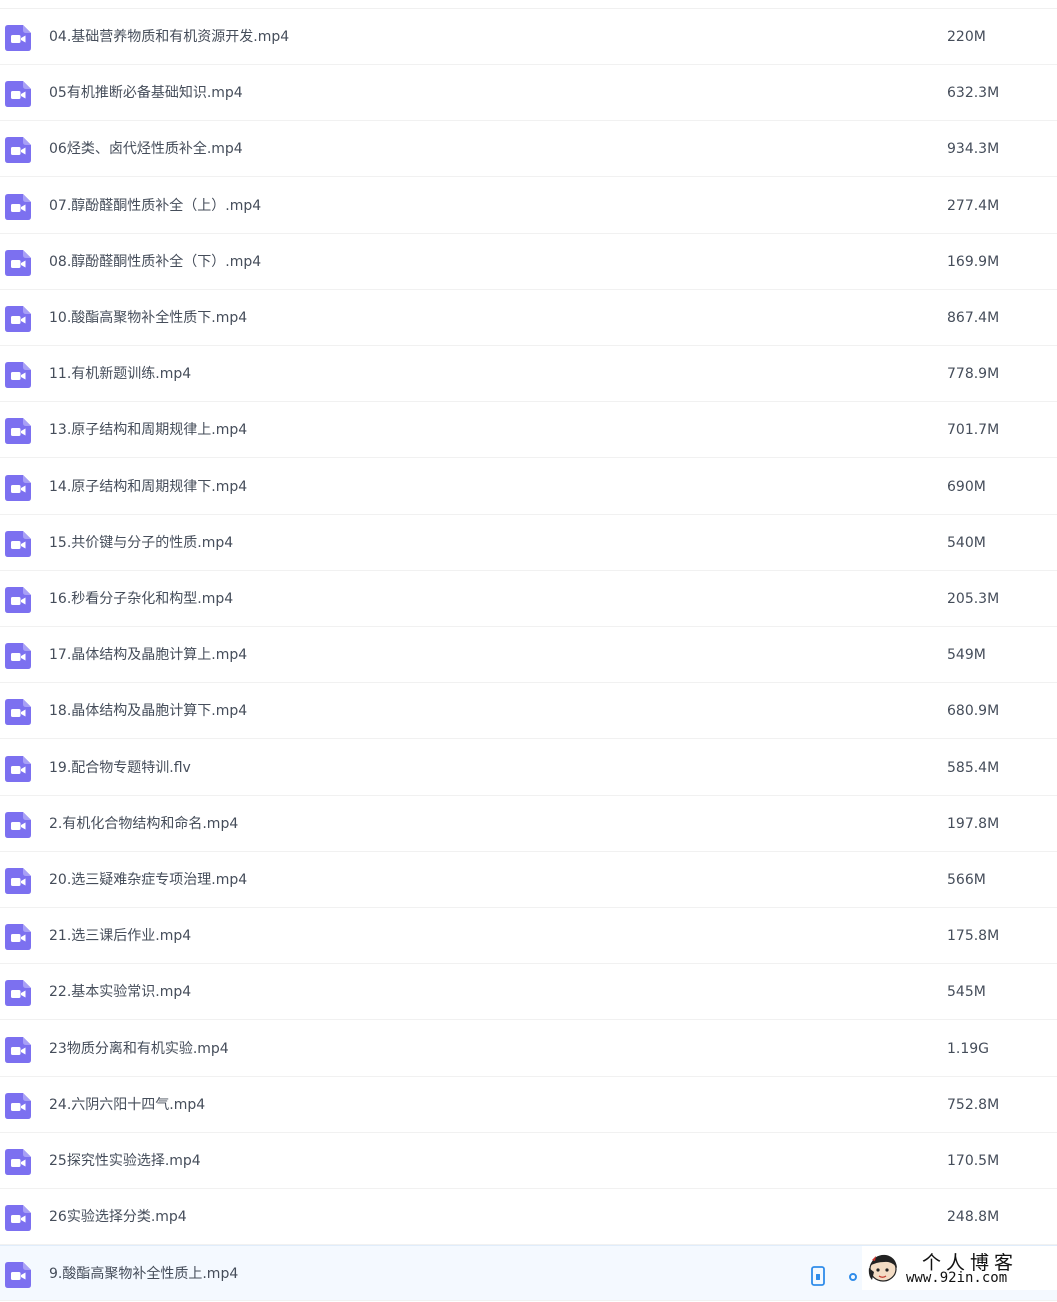 This screenshot has height=1302, width=1057. I want to click on file-name: 2.有机化合物结构和命名.mp4, so click(143, 824).